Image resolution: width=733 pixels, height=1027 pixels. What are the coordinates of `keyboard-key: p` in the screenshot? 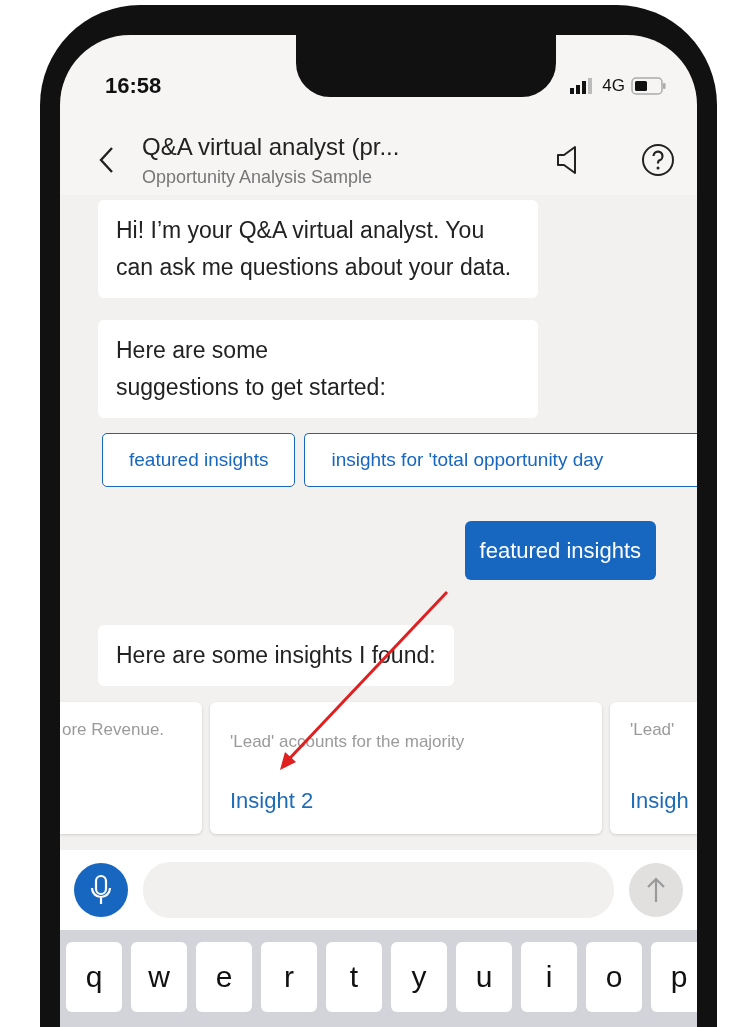 It's located at (674, 977).